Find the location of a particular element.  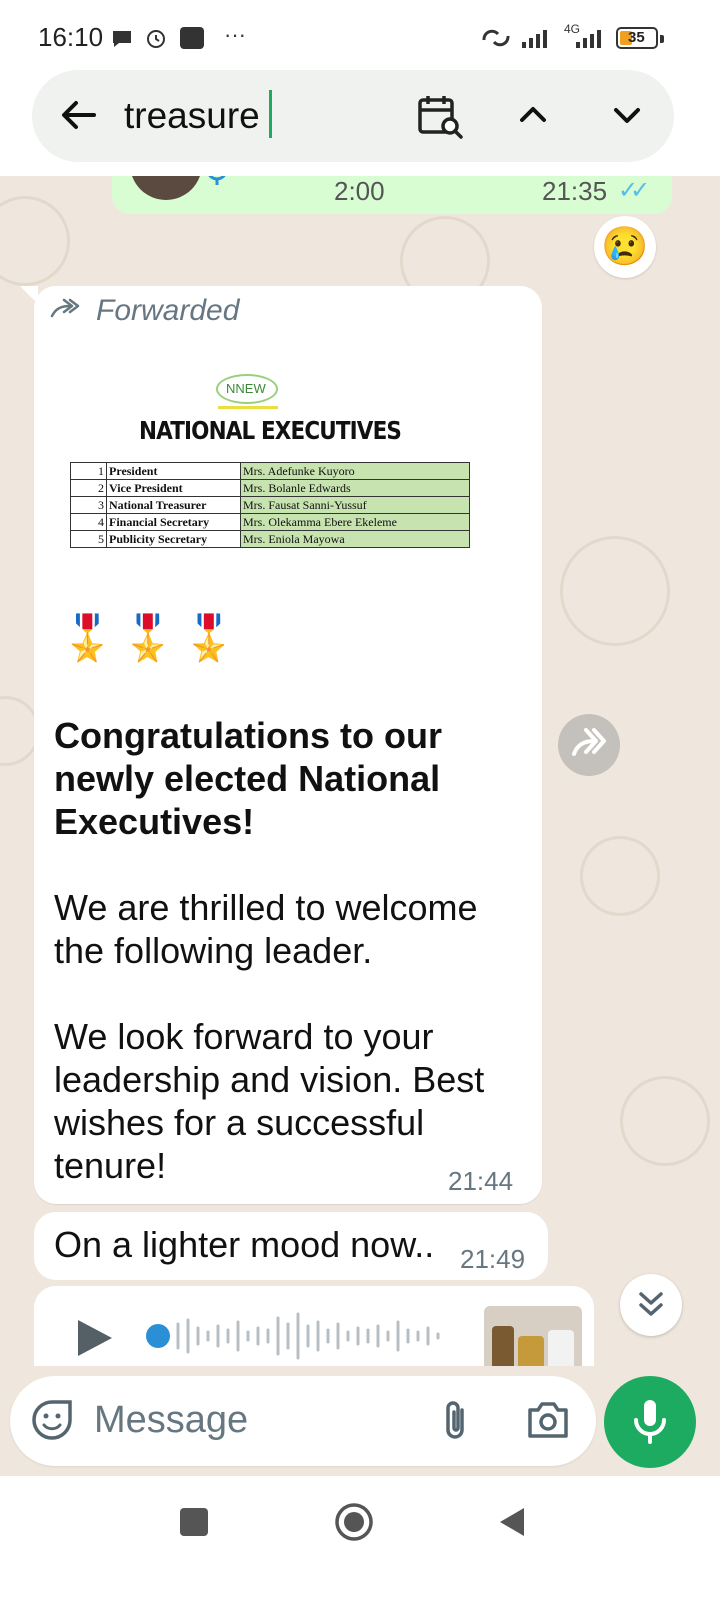

row-number: 1 is located at coordinates (88, 471).